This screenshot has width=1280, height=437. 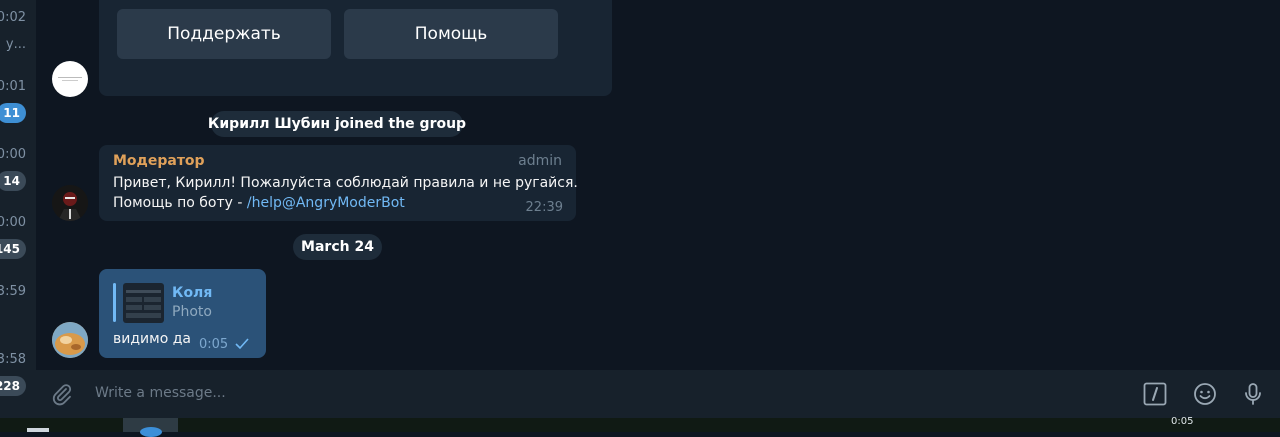 I want to click on date-divider: March 24, so click(x=337, y=247).